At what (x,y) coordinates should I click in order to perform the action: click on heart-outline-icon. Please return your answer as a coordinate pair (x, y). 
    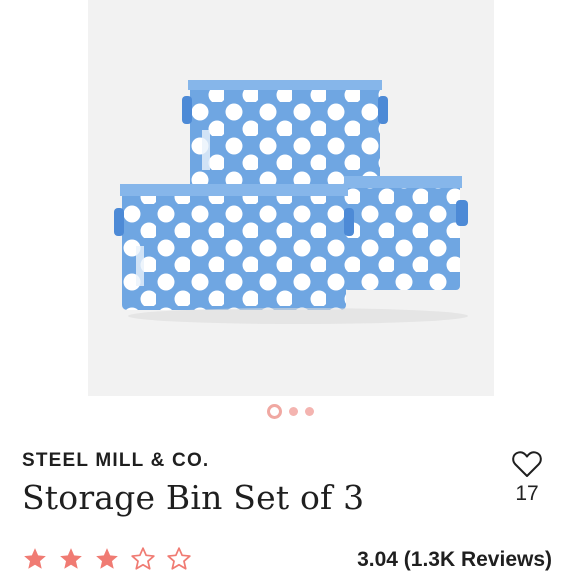
    Looking at the image, I should click on (527, 464).